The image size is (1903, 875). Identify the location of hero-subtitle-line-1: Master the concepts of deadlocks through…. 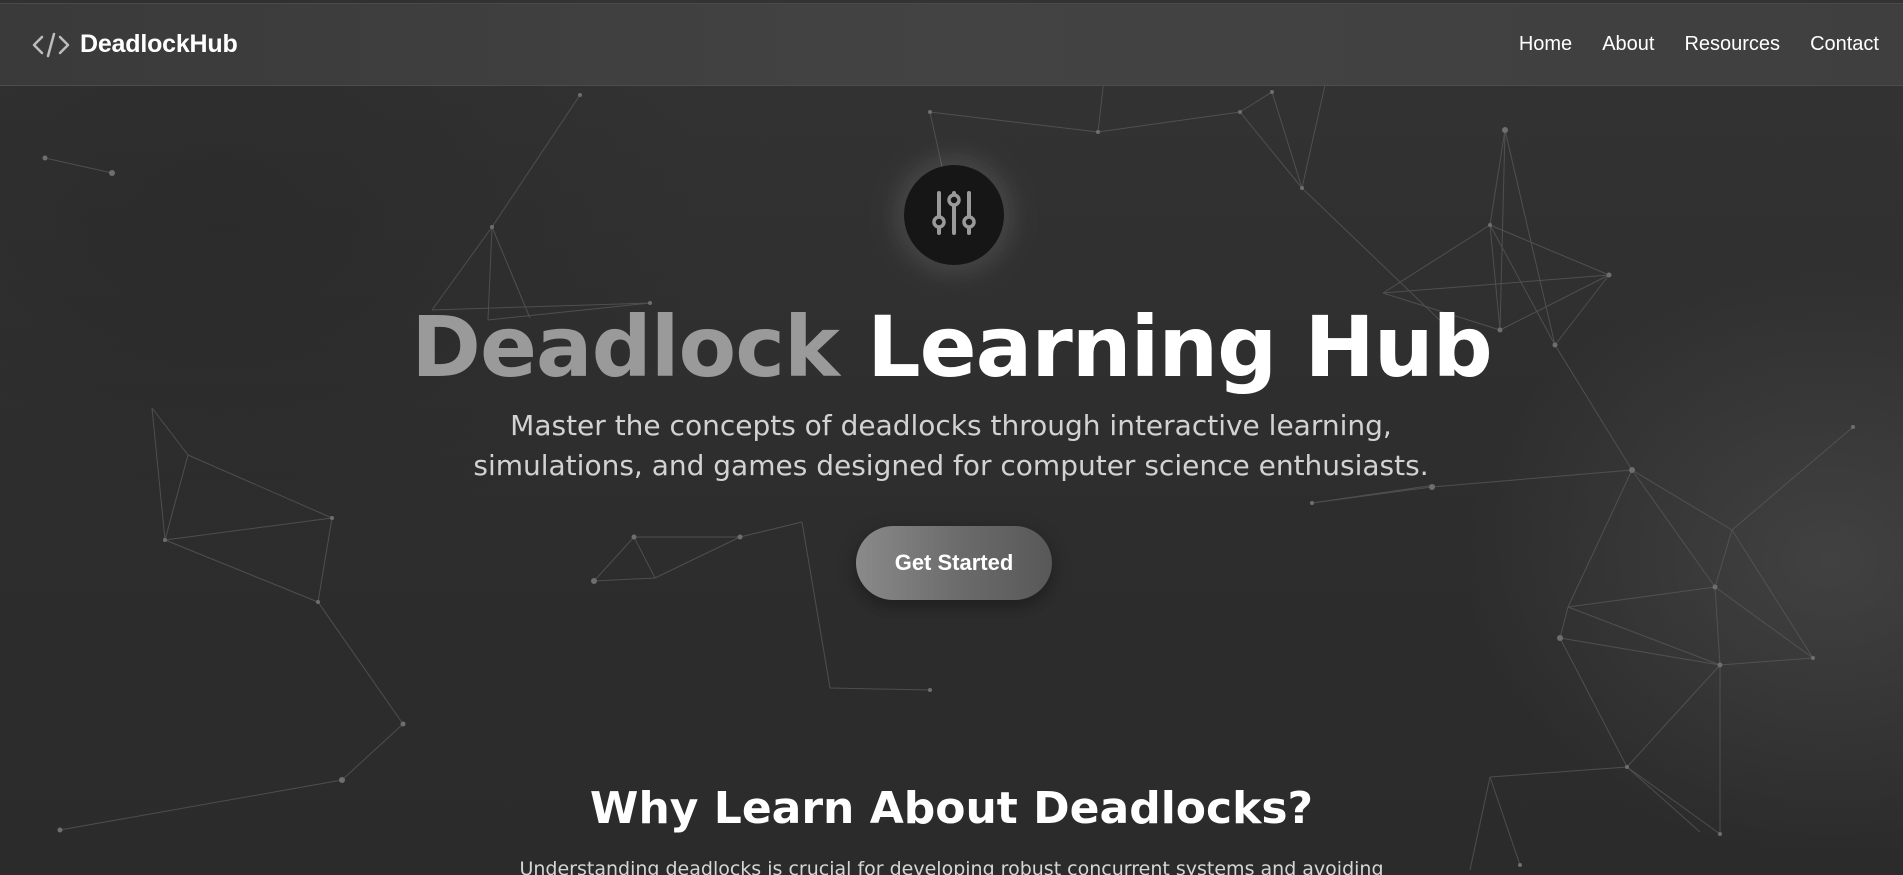
(951, 425).